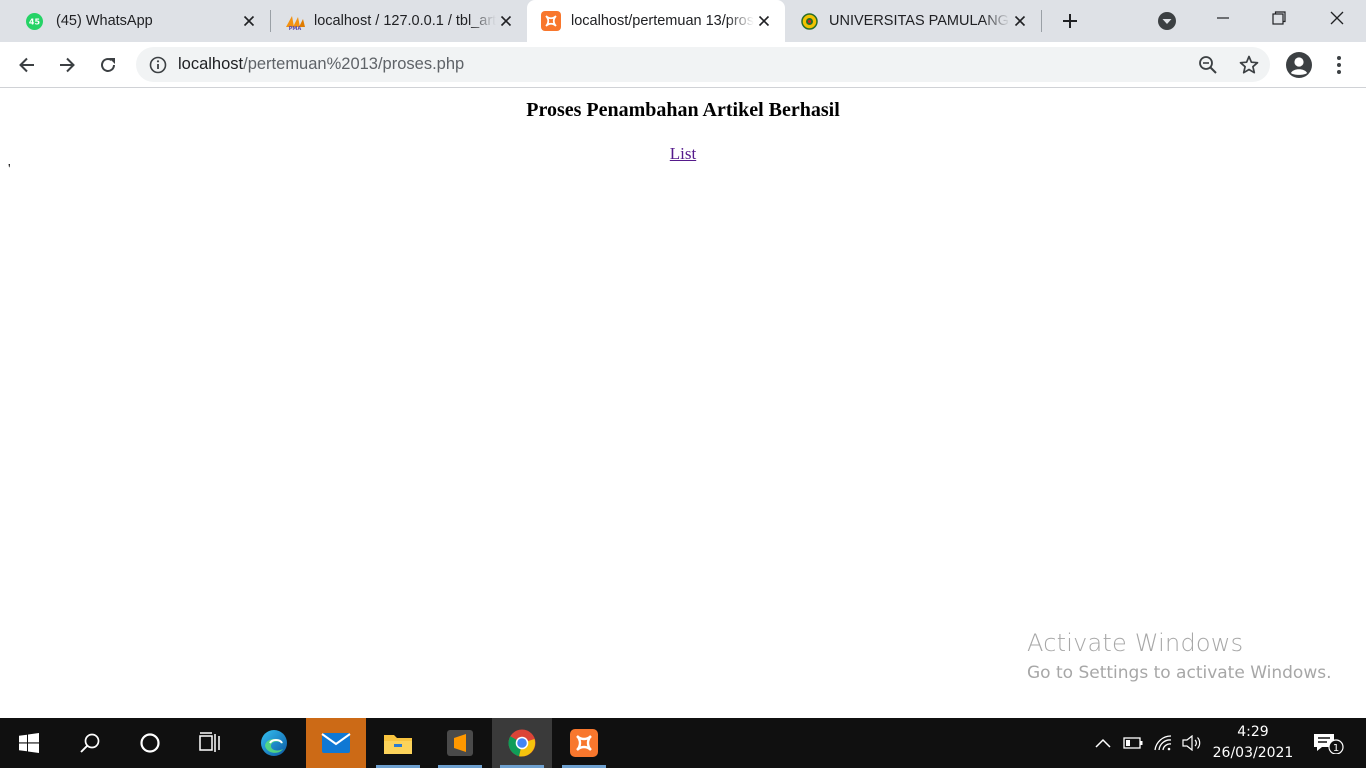  I want to click on start-button, so click(29, 743).